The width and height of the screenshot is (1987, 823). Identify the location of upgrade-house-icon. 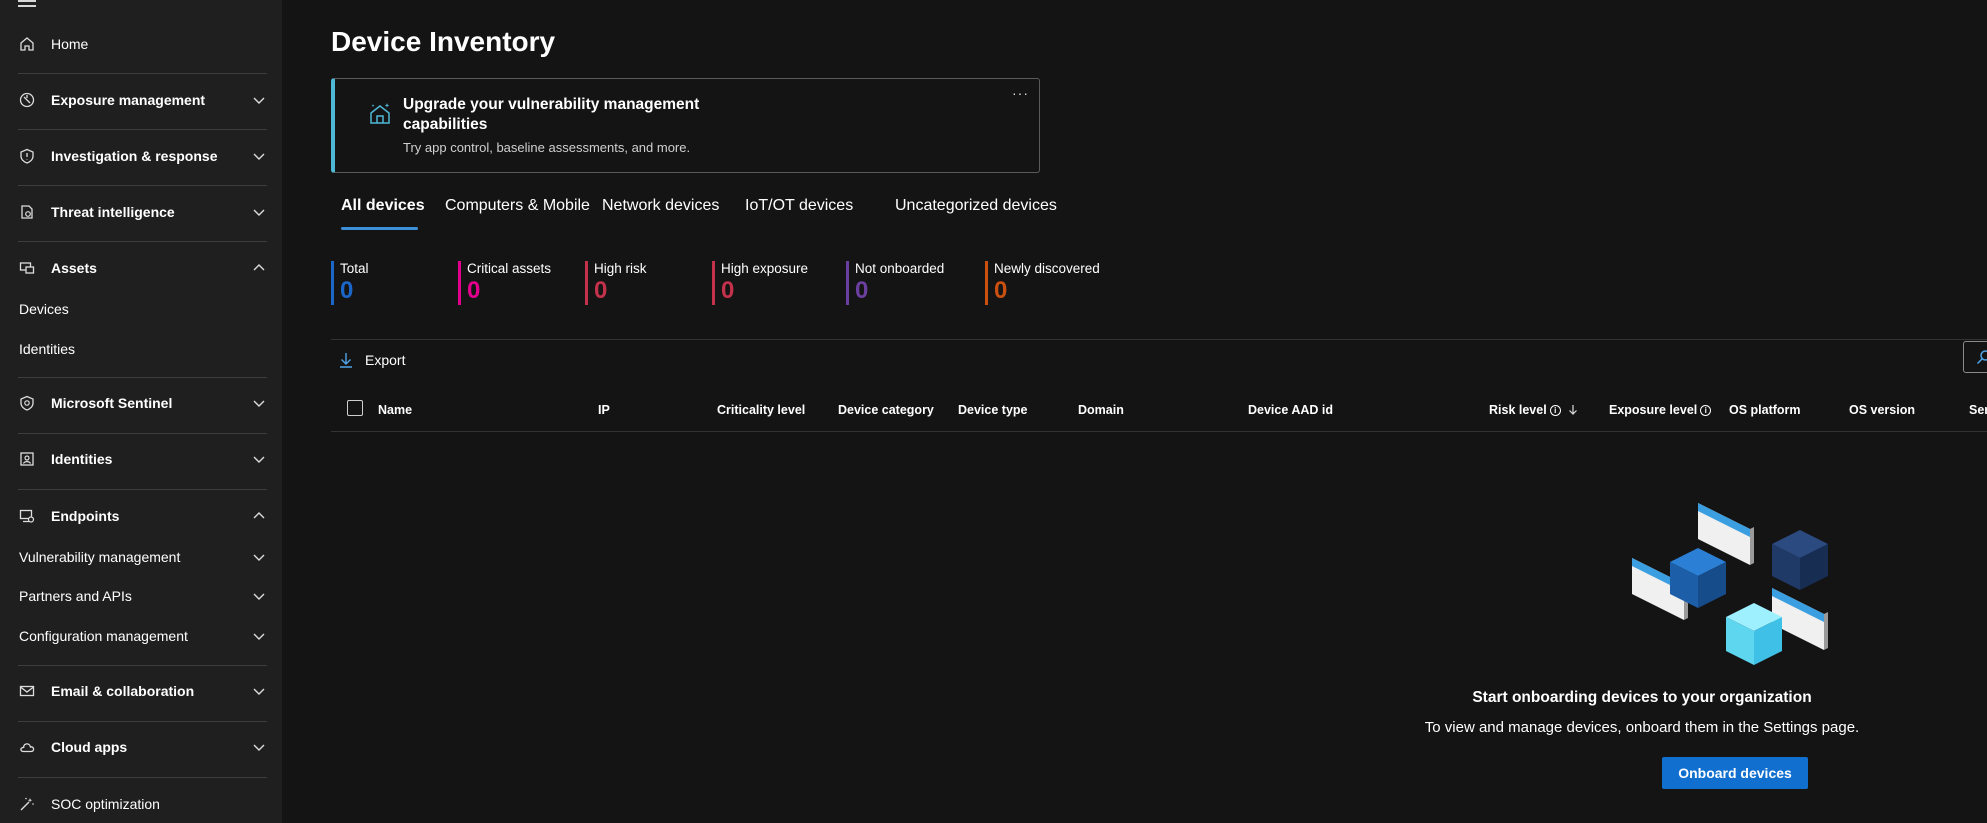
(380, 113).